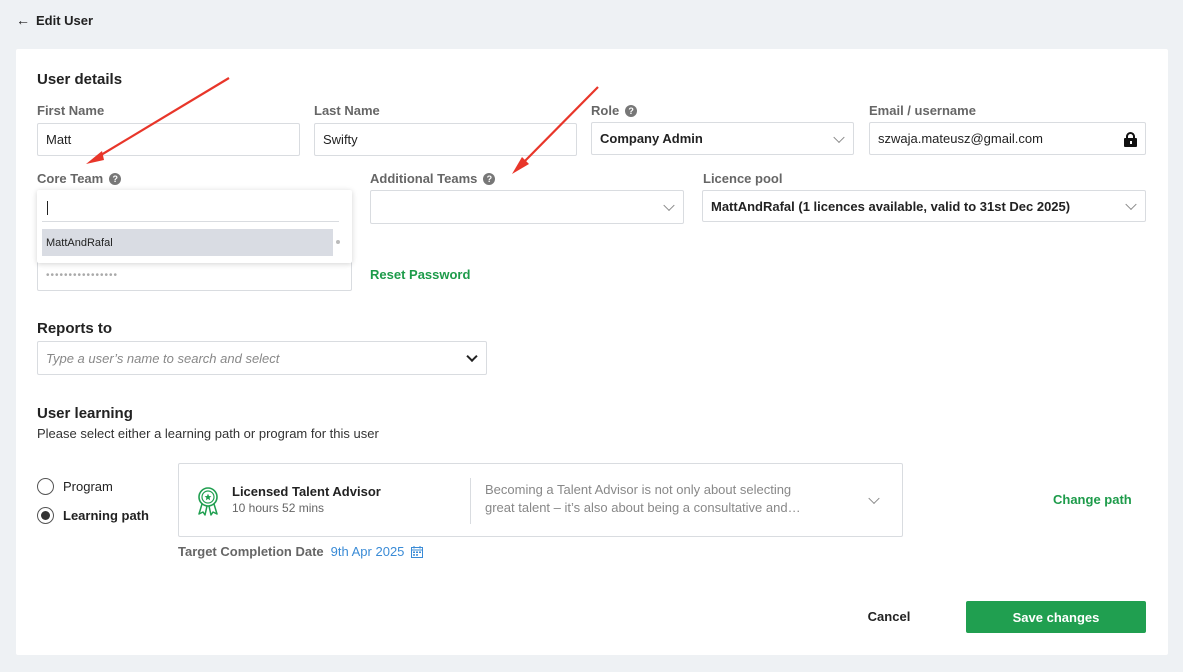  What do you see at coordinates (59, 139) in the screenshot?
I see `first-name-value: Matt` at bounding box center [59, 139].